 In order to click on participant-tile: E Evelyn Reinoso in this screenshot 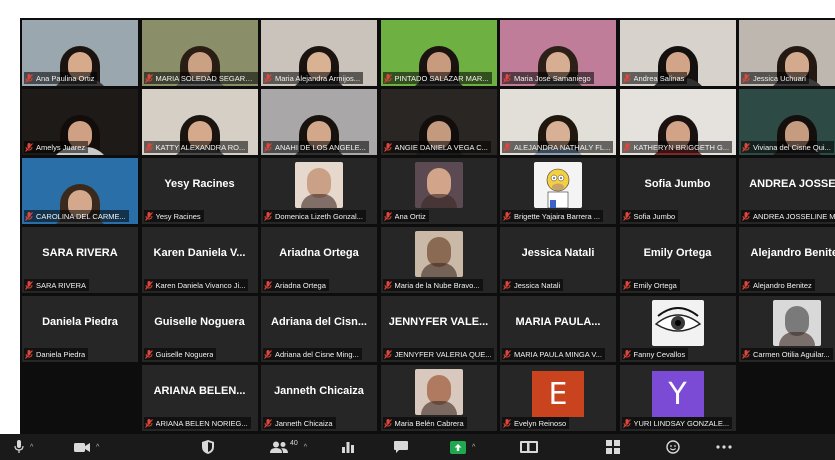, I will do `click(558, 398)`.